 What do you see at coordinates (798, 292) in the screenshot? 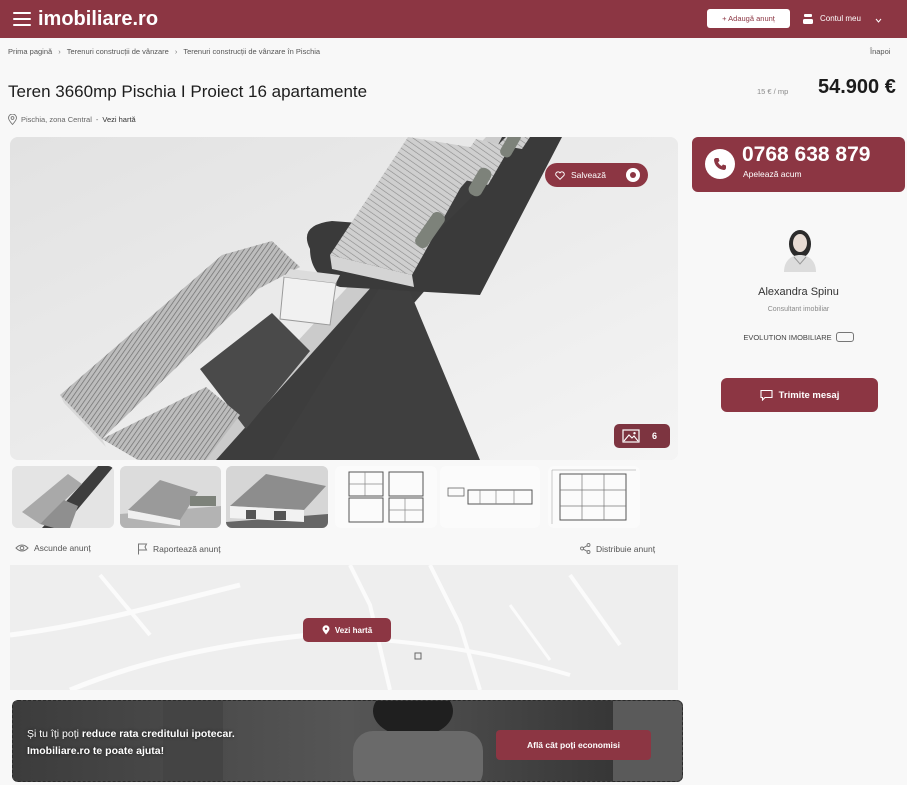
I see `agent-name: Alexandra Spinu` at bounding box center [798, 292].